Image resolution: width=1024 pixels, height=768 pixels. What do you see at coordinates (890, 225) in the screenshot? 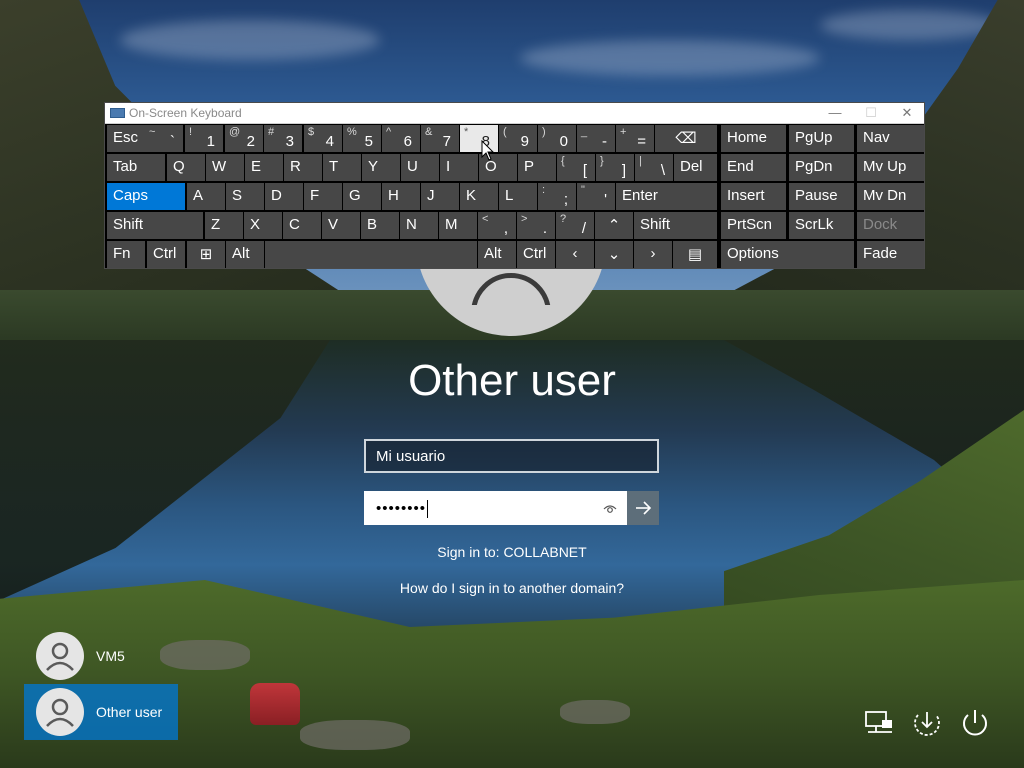
I see `key-dock: Dock` at bounding box center [890, 225].